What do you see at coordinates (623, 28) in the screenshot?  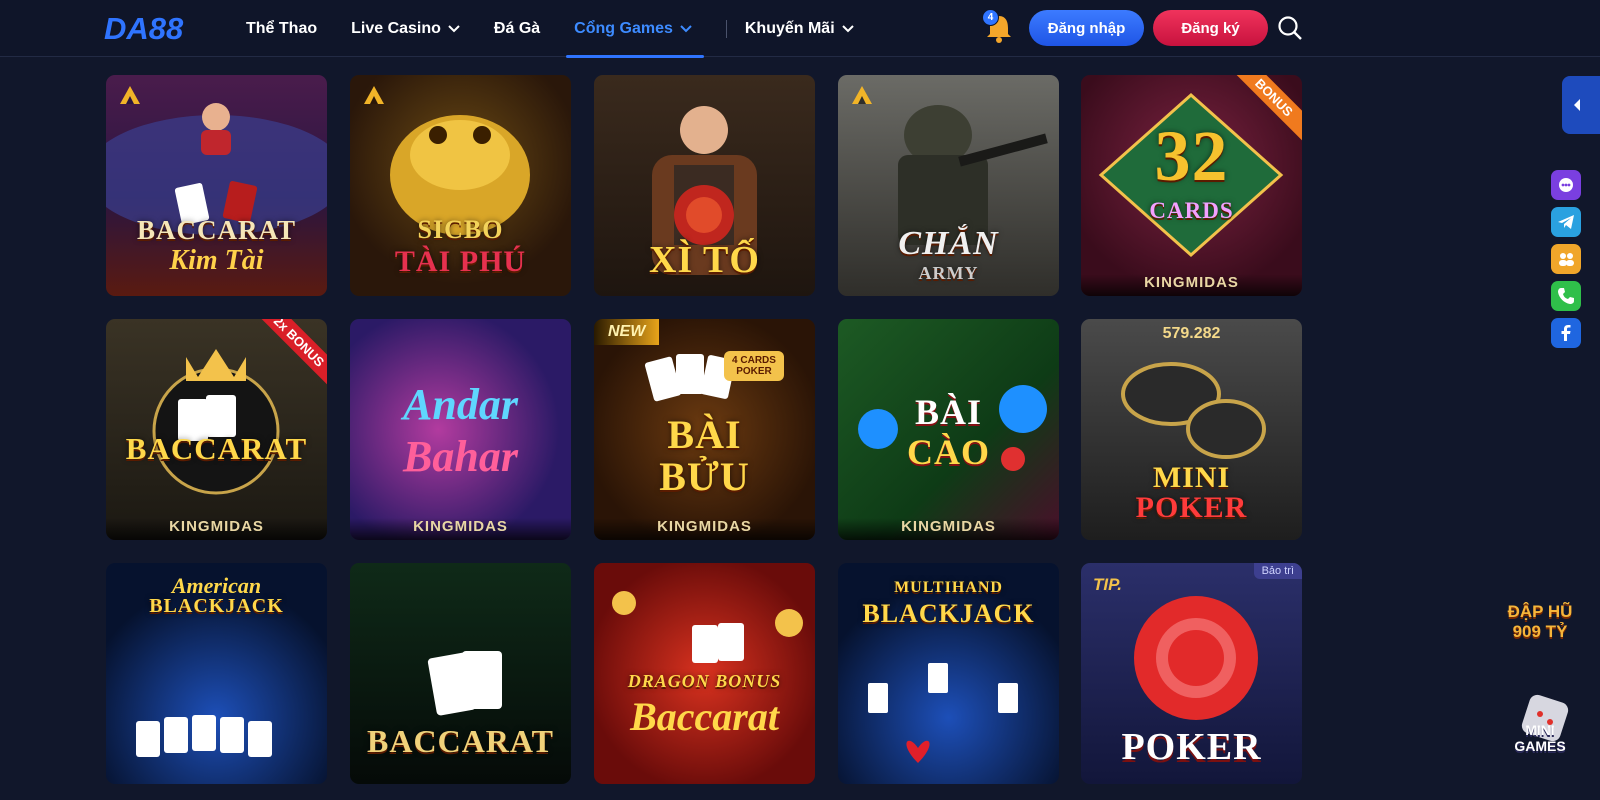 I see `nav-label: Cổng Games` at bounding box center [623, 28].